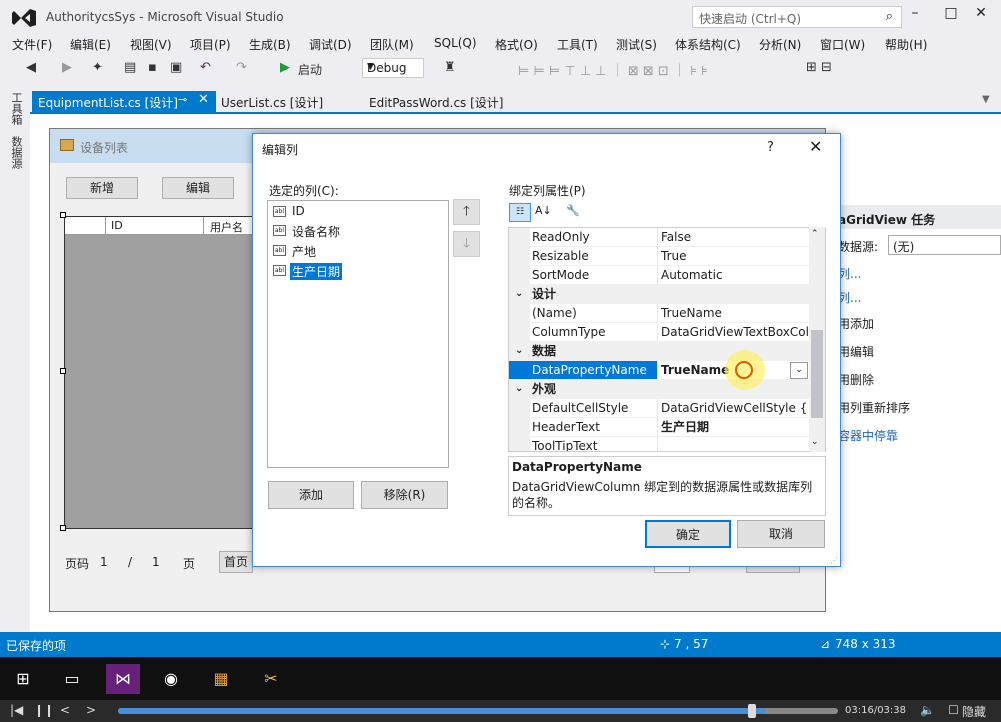 The height and width of the screenshot is (722, 1001). I want to click on new-project-icon: ✦, so click(97, 67).